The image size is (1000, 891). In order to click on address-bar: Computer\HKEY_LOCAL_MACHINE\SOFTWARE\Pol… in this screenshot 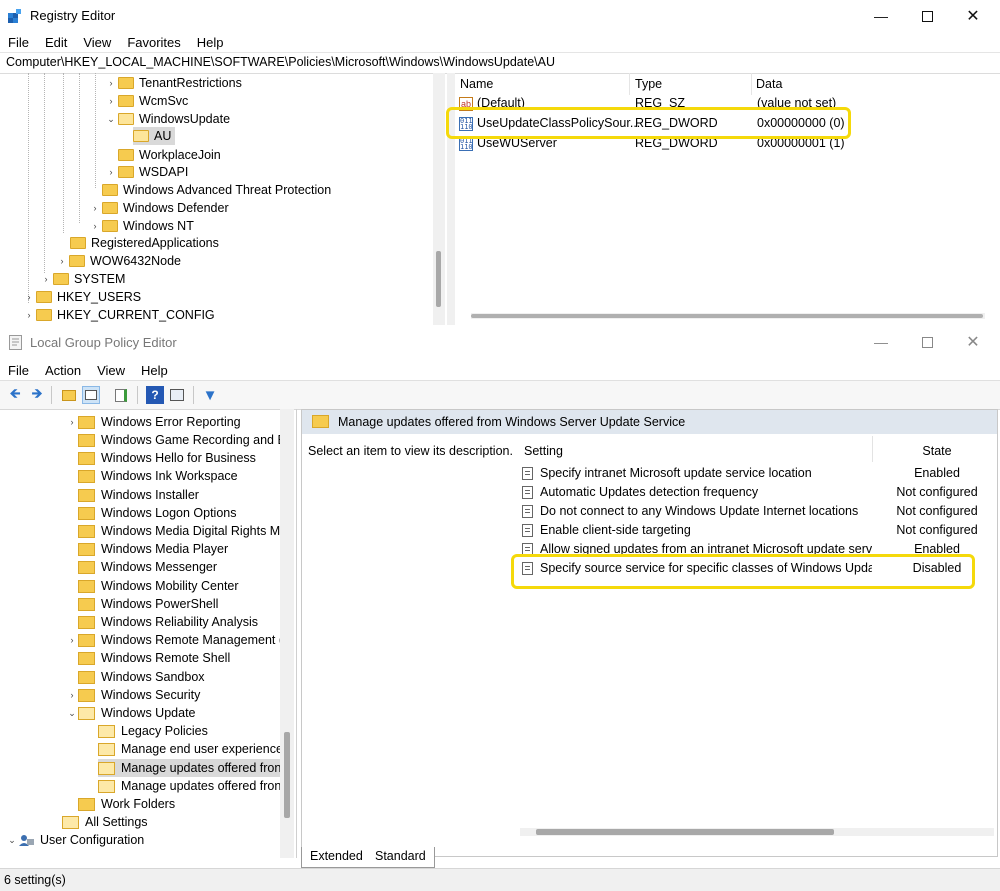, I will do `click(500, 63)`.